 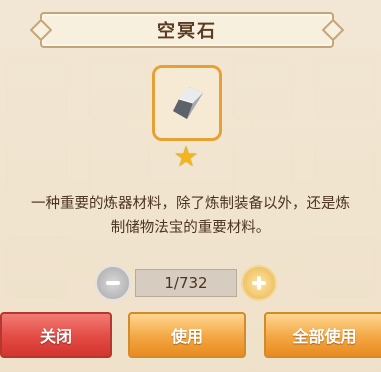 I want to click on decrease-quantity-button, so click(x=113, y=283).